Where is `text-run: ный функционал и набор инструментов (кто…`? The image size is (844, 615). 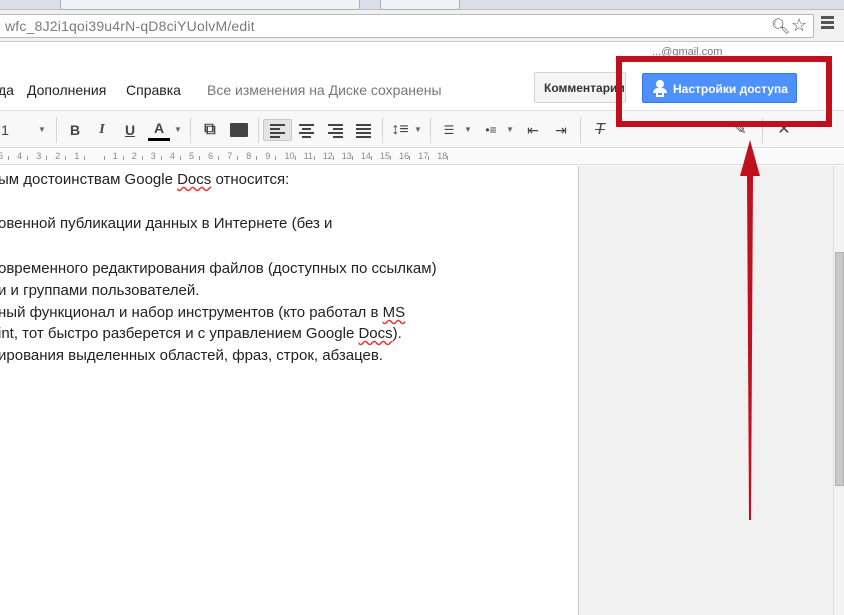
text-run: ный функционал и набор инструментов (кто… is located at coordinates (191, 312).